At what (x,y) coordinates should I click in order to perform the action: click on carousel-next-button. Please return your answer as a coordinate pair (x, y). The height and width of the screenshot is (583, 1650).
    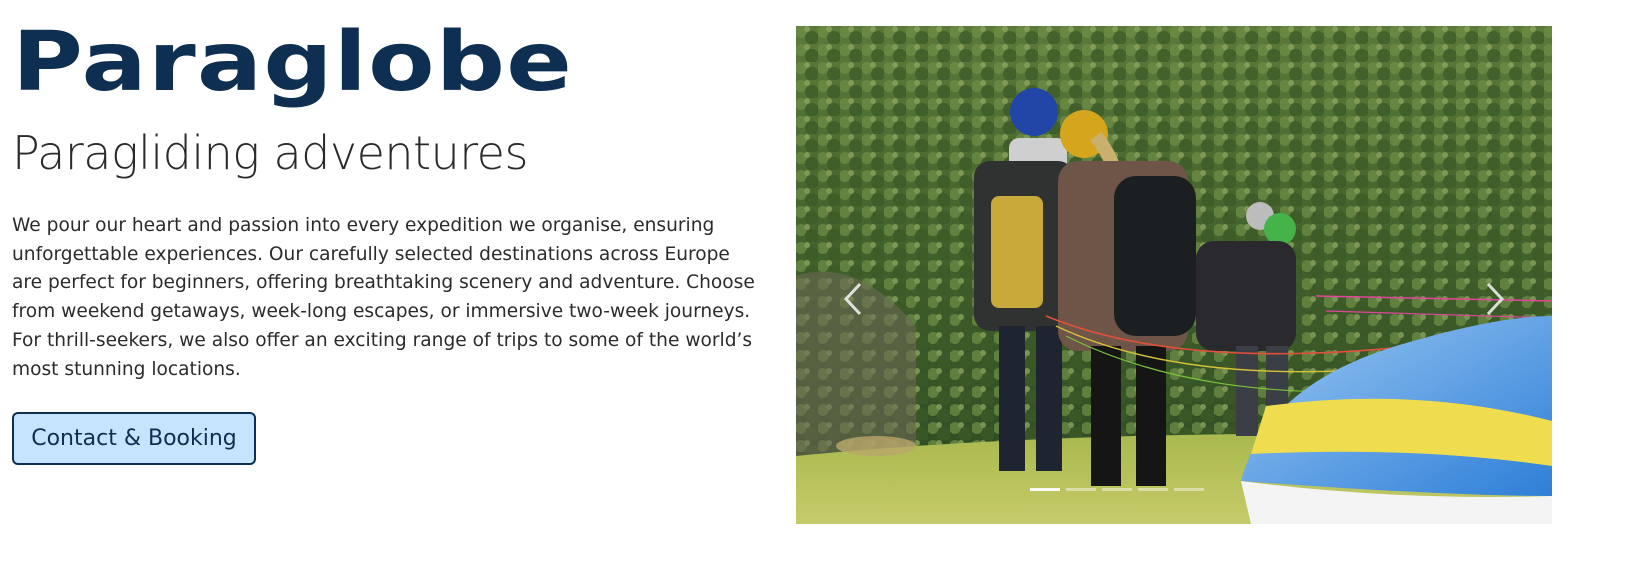
    Looking at the image, I should click on (1495, 299).